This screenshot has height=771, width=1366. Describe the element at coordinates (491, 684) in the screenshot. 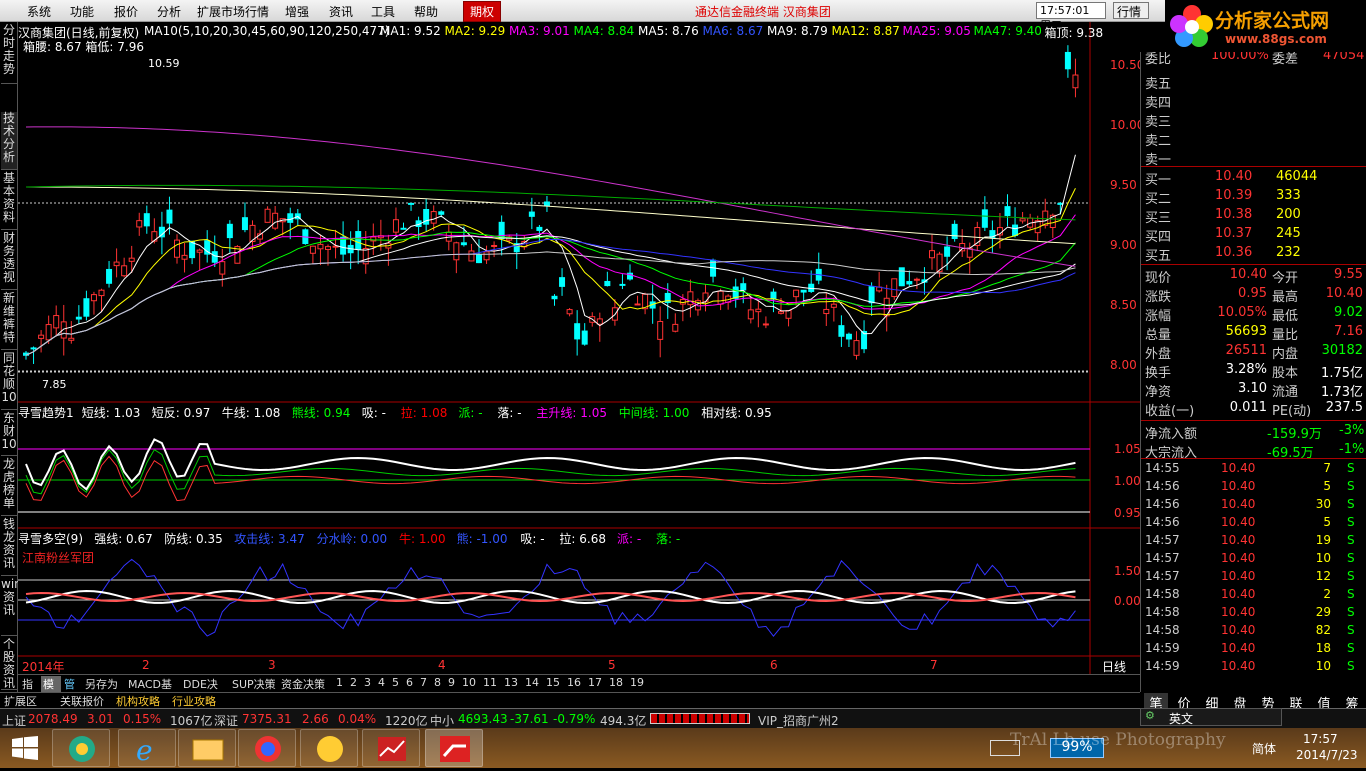

I see `indicator-tab-18: 11` at that location.